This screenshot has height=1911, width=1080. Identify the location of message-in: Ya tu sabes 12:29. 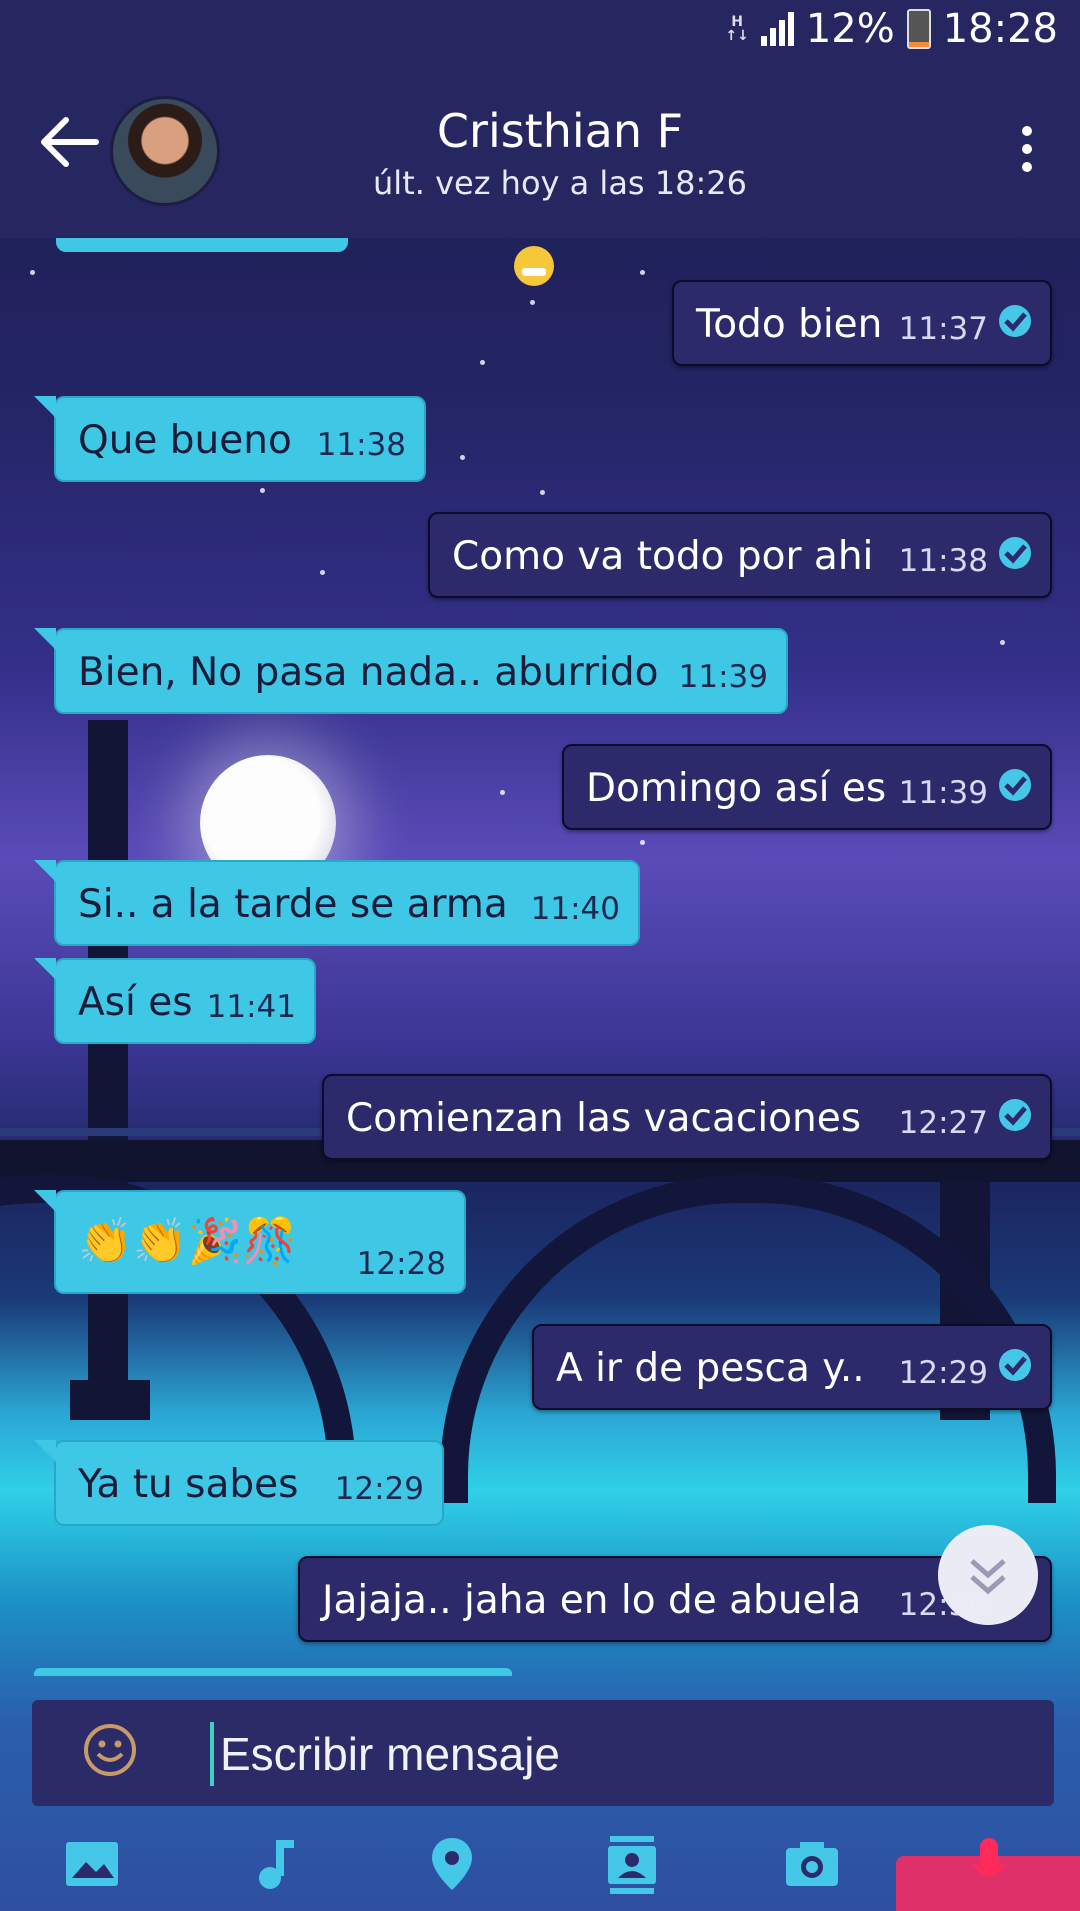
(239, 1483).